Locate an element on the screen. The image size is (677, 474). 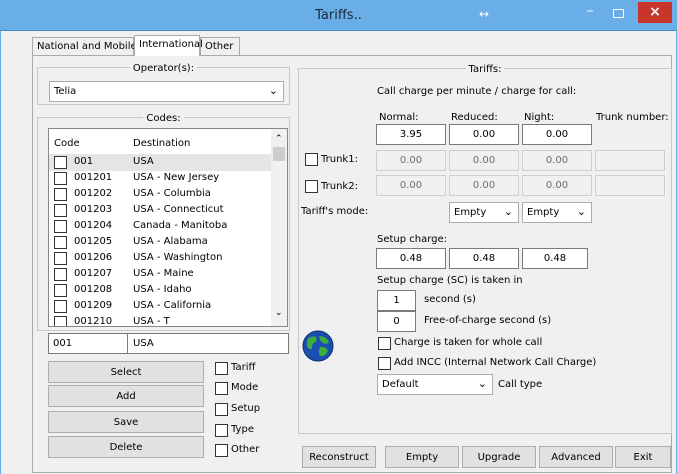
save-button: Save is located at coordinates (126, 422).